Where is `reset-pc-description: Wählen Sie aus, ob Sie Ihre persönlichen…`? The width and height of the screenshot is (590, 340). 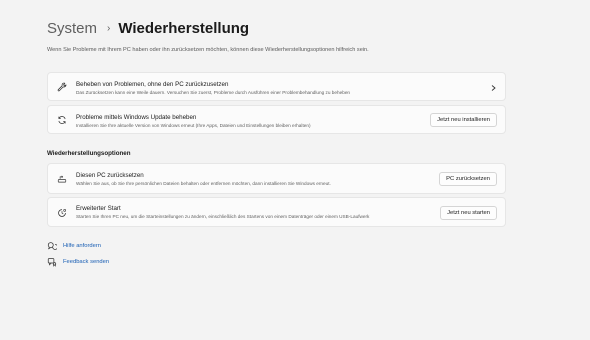 reset-pc-description: Wählen Sie aus, ob Sie Ihre persönlichen… is located at coordinates (203, 183).